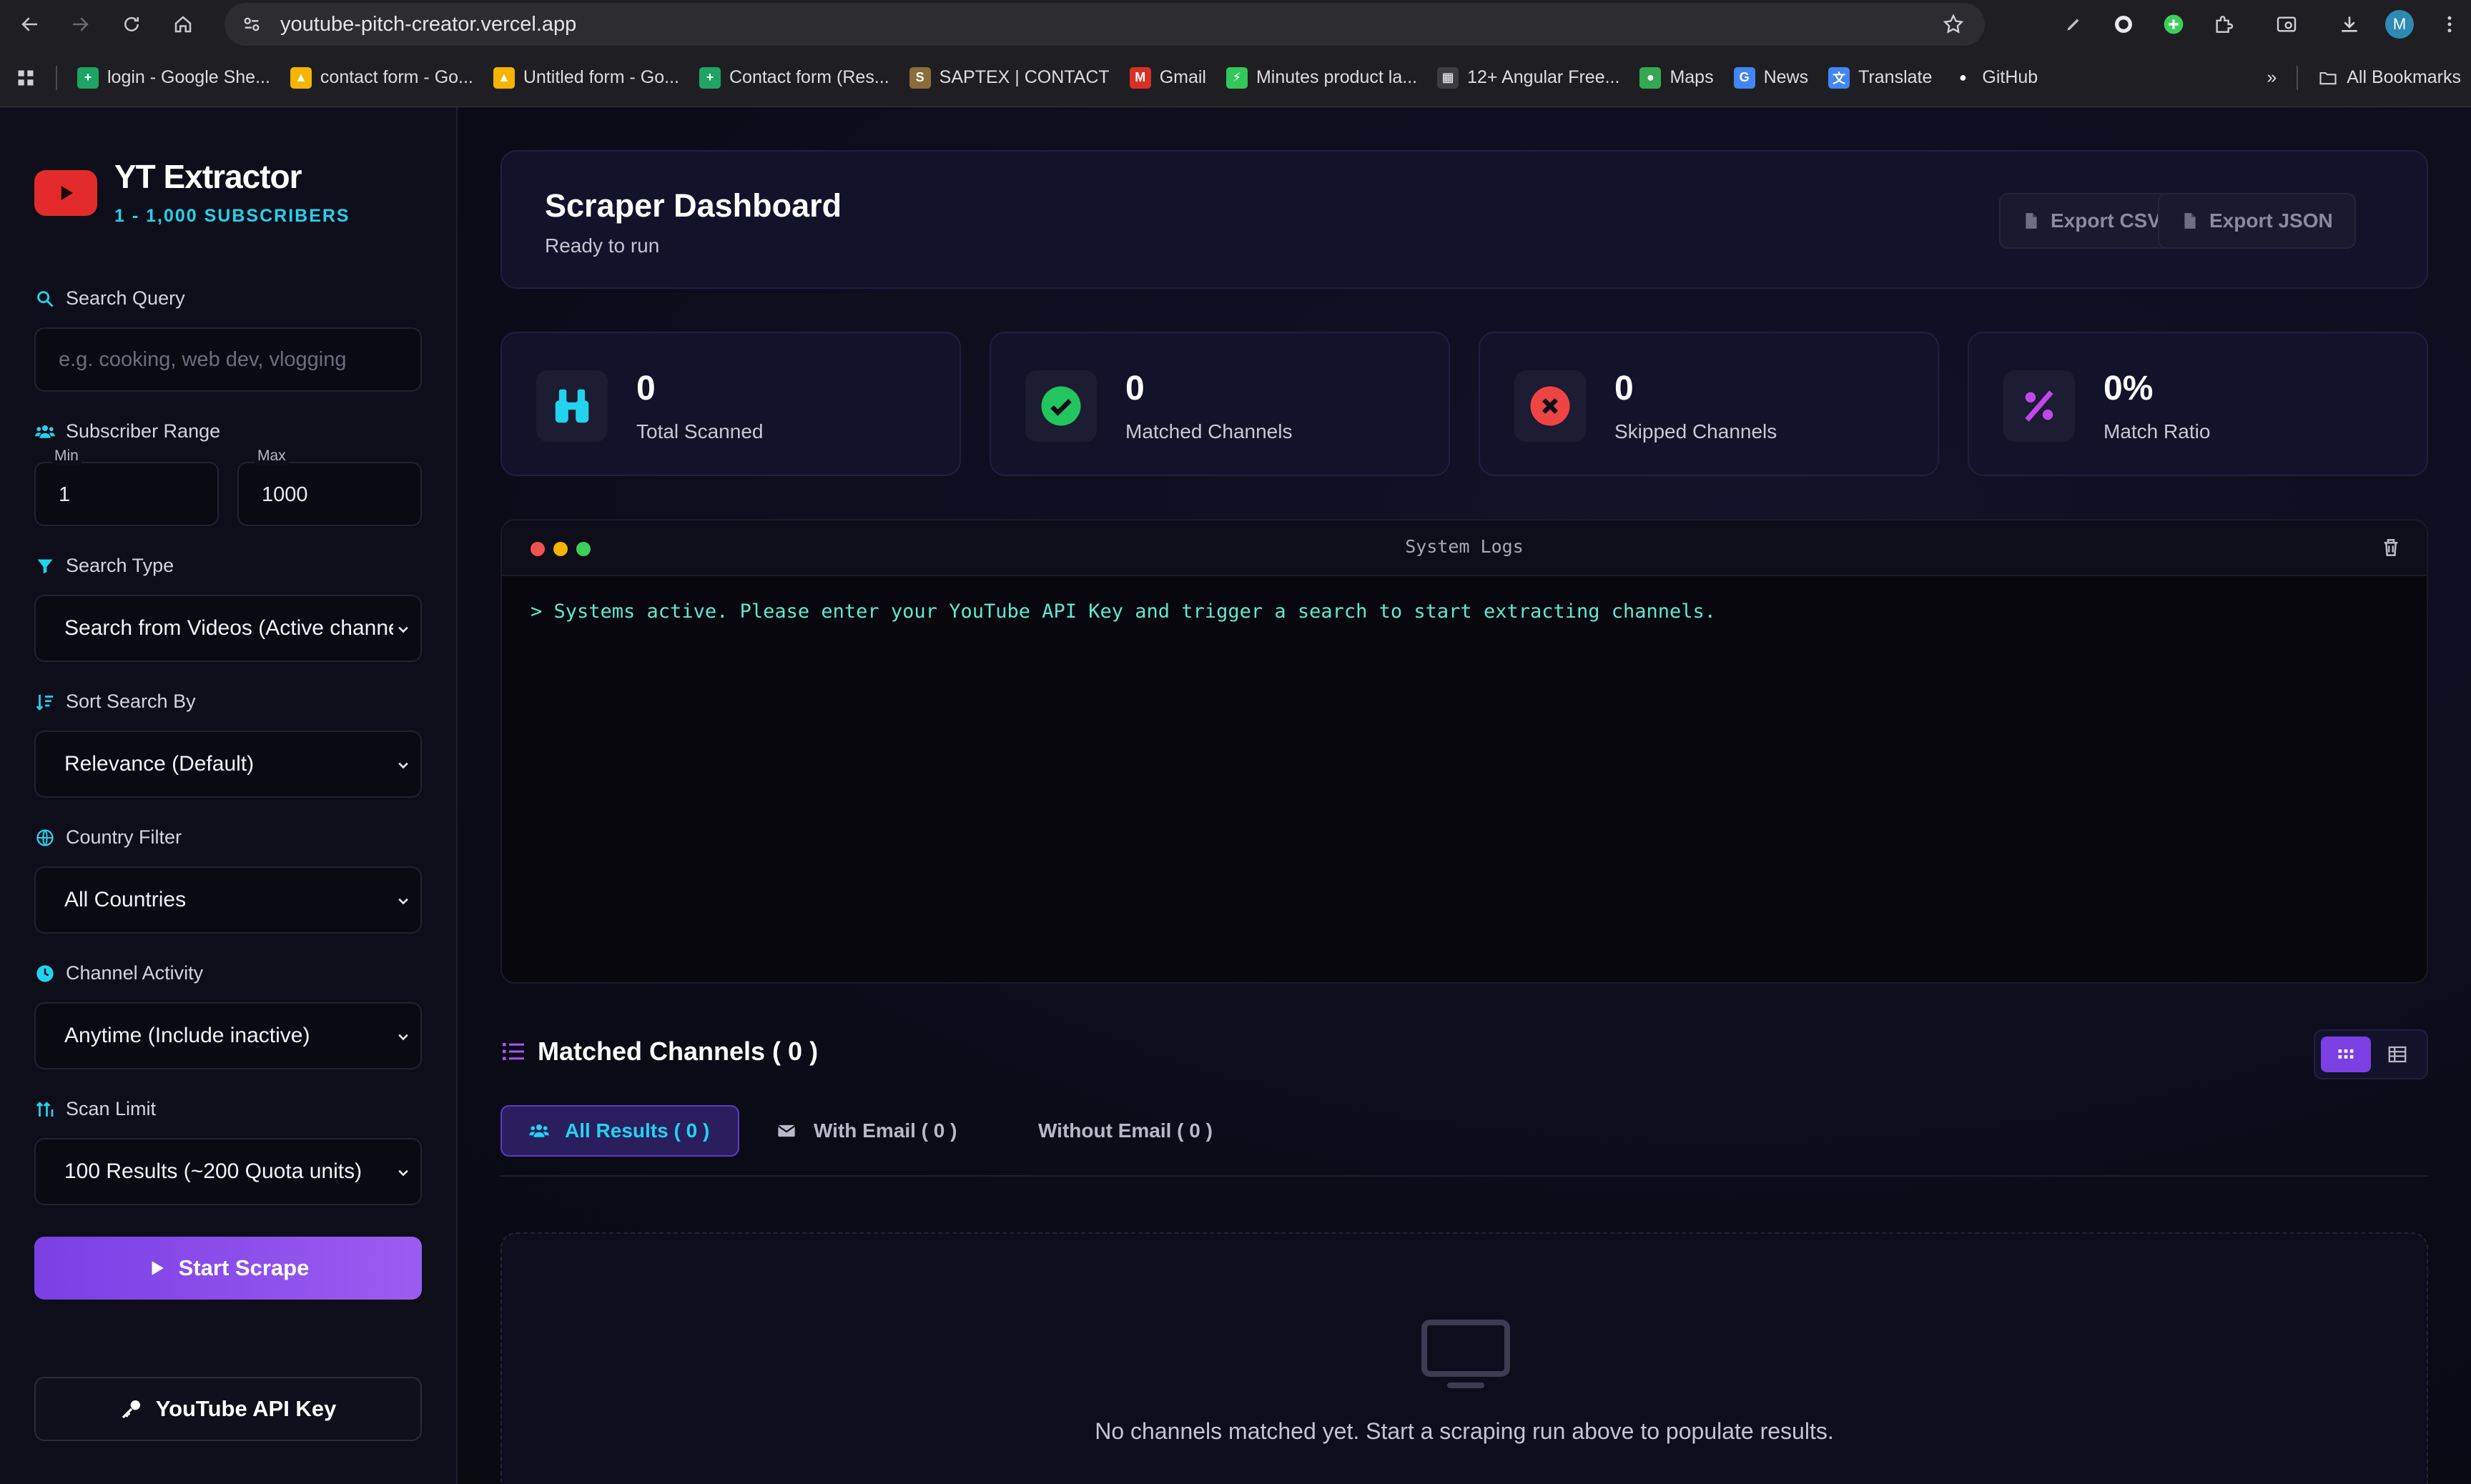 The height and width of the screenshot is (1484, 2471). What do you see at coordinates (1786, 77) in the screenshot?
I see `bookmark-label: News` at bounding box center [1786, 77].